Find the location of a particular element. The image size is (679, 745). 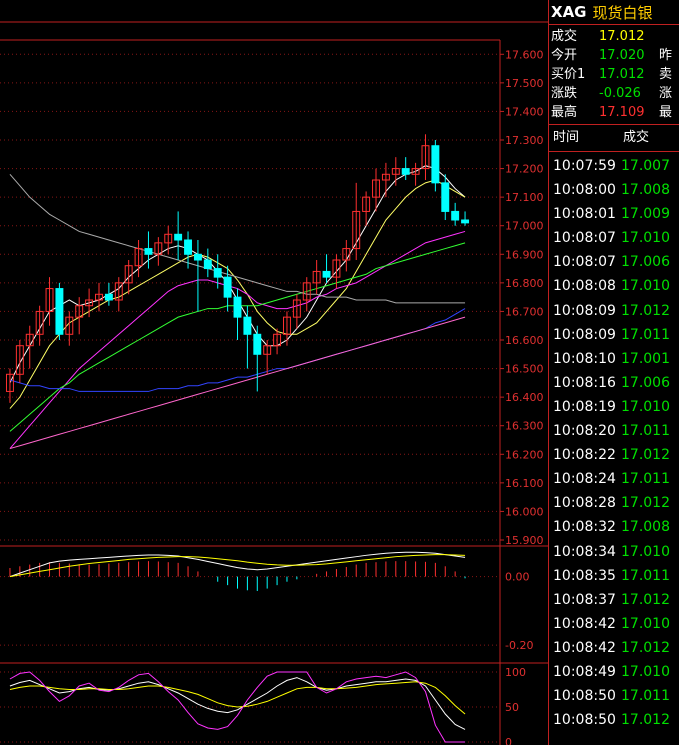

y-tick-label: 17.400 is located at coordinates (524, 111).